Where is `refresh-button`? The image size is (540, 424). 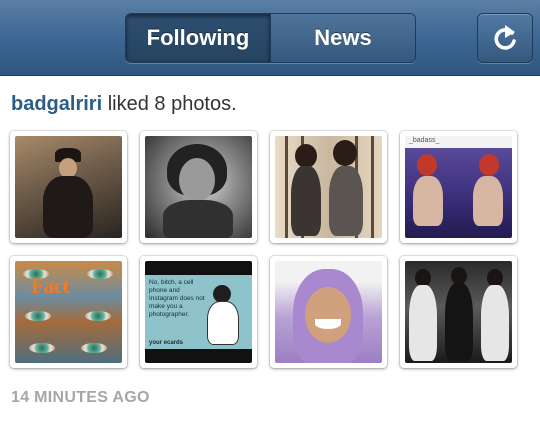
refresh-button is located at coordinates (505, 38).